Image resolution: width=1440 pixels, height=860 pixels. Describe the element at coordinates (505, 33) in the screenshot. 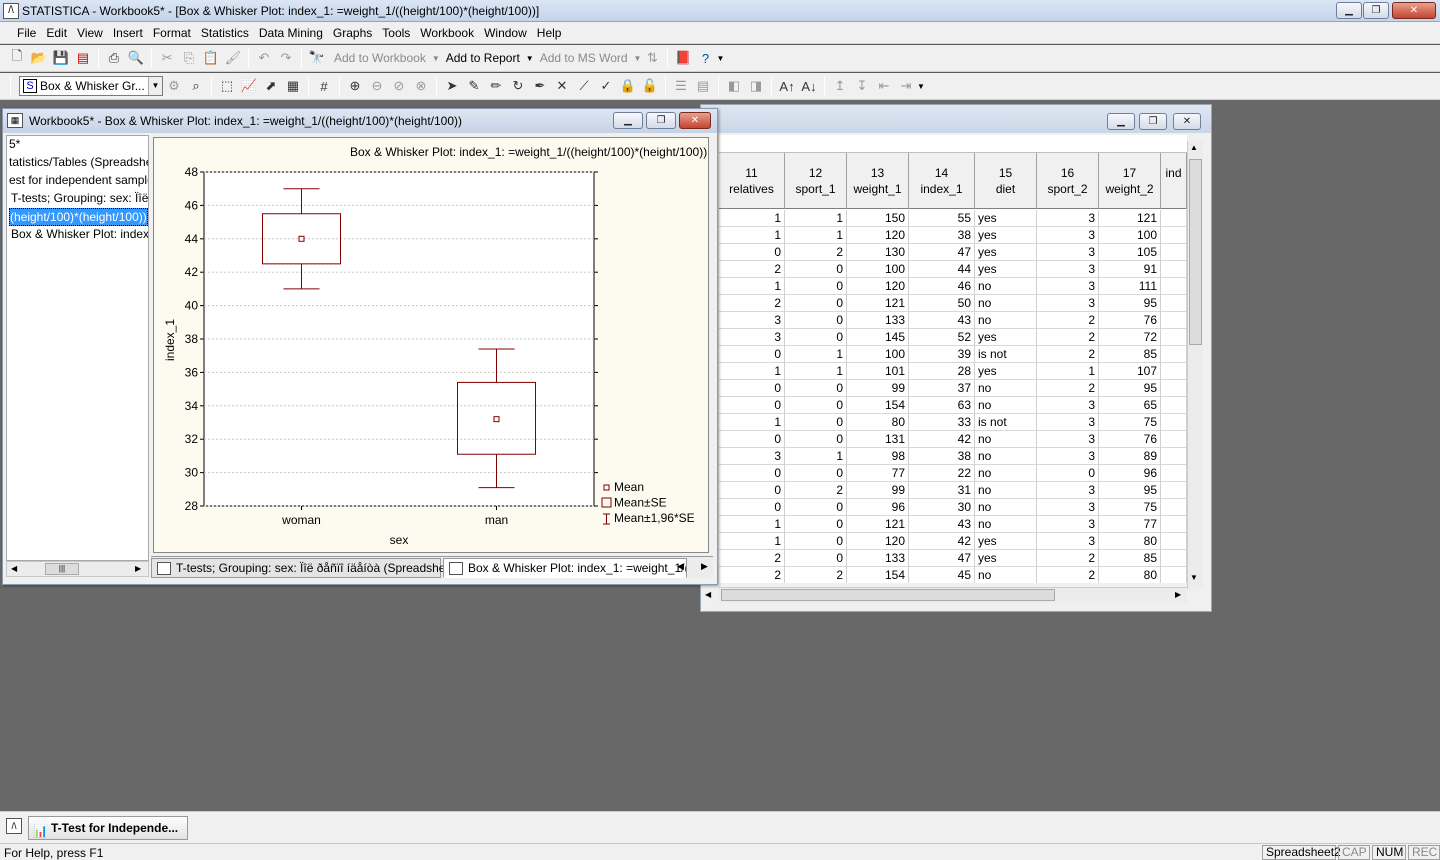

I see `menu-window: Window` at that location.